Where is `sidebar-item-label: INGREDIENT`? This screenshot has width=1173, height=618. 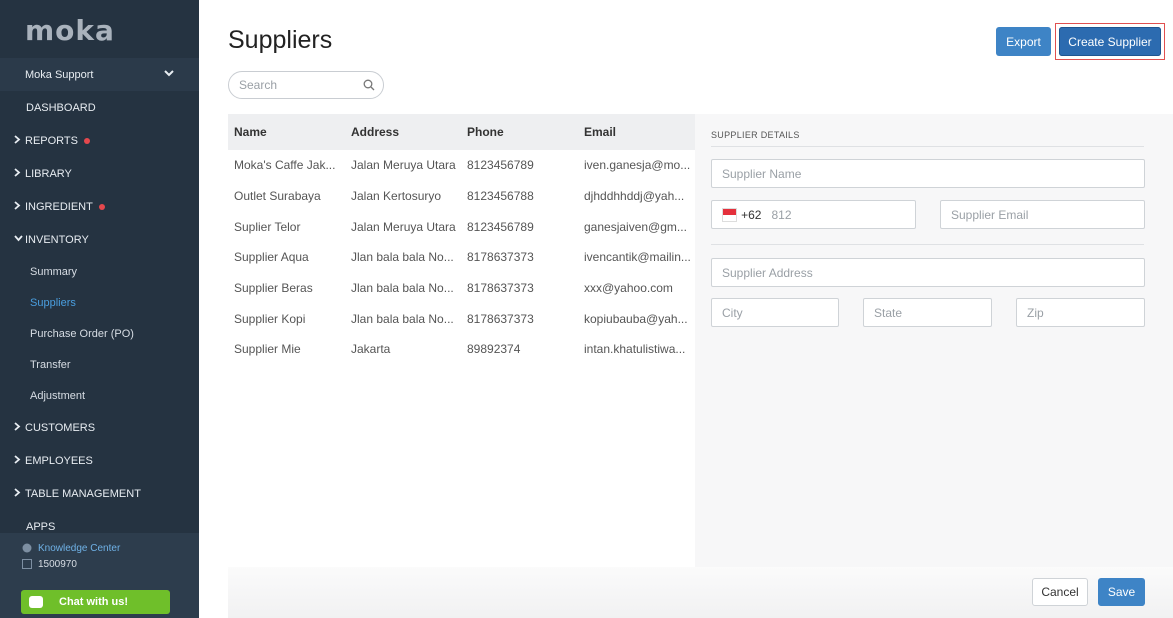
sidebar-item-label: INGREDIENT is located at coordinates (59, 206).